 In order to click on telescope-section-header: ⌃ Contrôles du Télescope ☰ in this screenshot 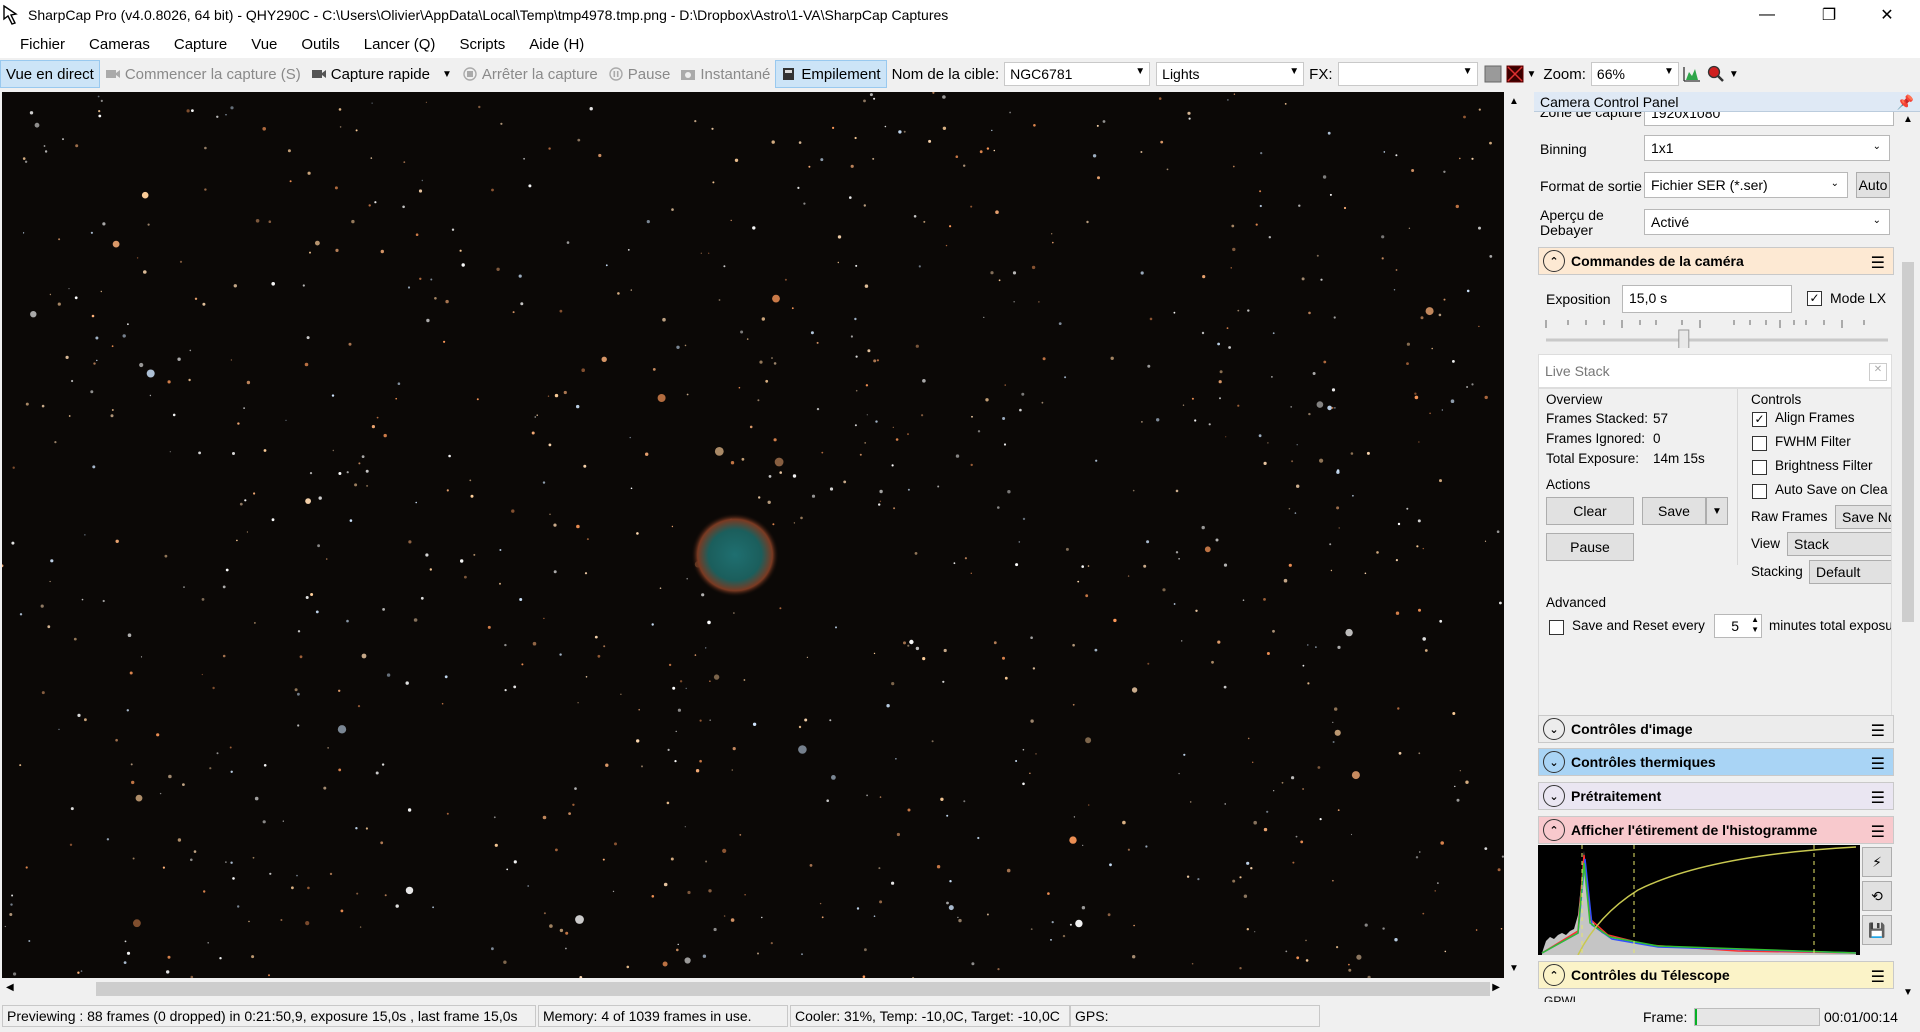, I will do `click(1716, 975)`.